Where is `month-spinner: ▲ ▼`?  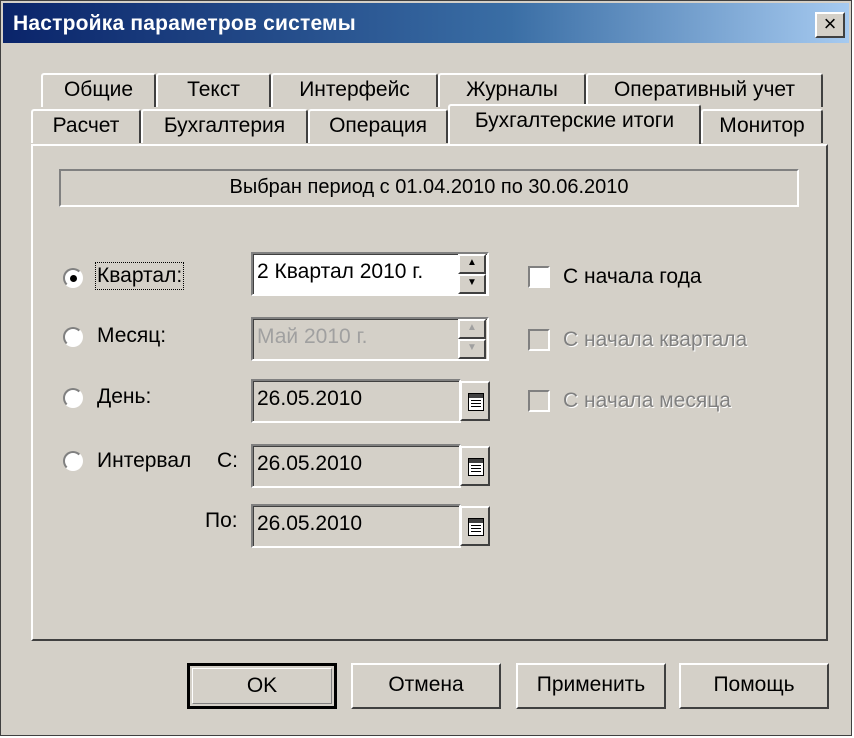
month-spinner: ▲ ▼ is located at coordinates (472, 339).